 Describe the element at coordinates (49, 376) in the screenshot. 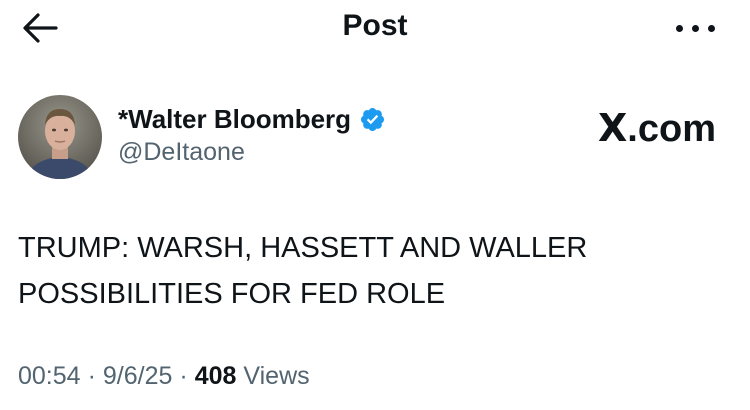

I see `tweet-time: 00:54` at that location.